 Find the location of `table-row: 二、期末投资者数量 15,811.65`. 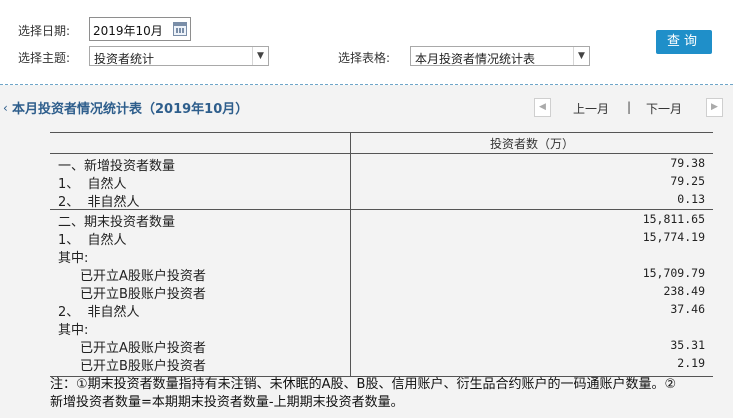

table-row: 二、期末投资者数量 15,811.65 is located at coordinates (381, 220).